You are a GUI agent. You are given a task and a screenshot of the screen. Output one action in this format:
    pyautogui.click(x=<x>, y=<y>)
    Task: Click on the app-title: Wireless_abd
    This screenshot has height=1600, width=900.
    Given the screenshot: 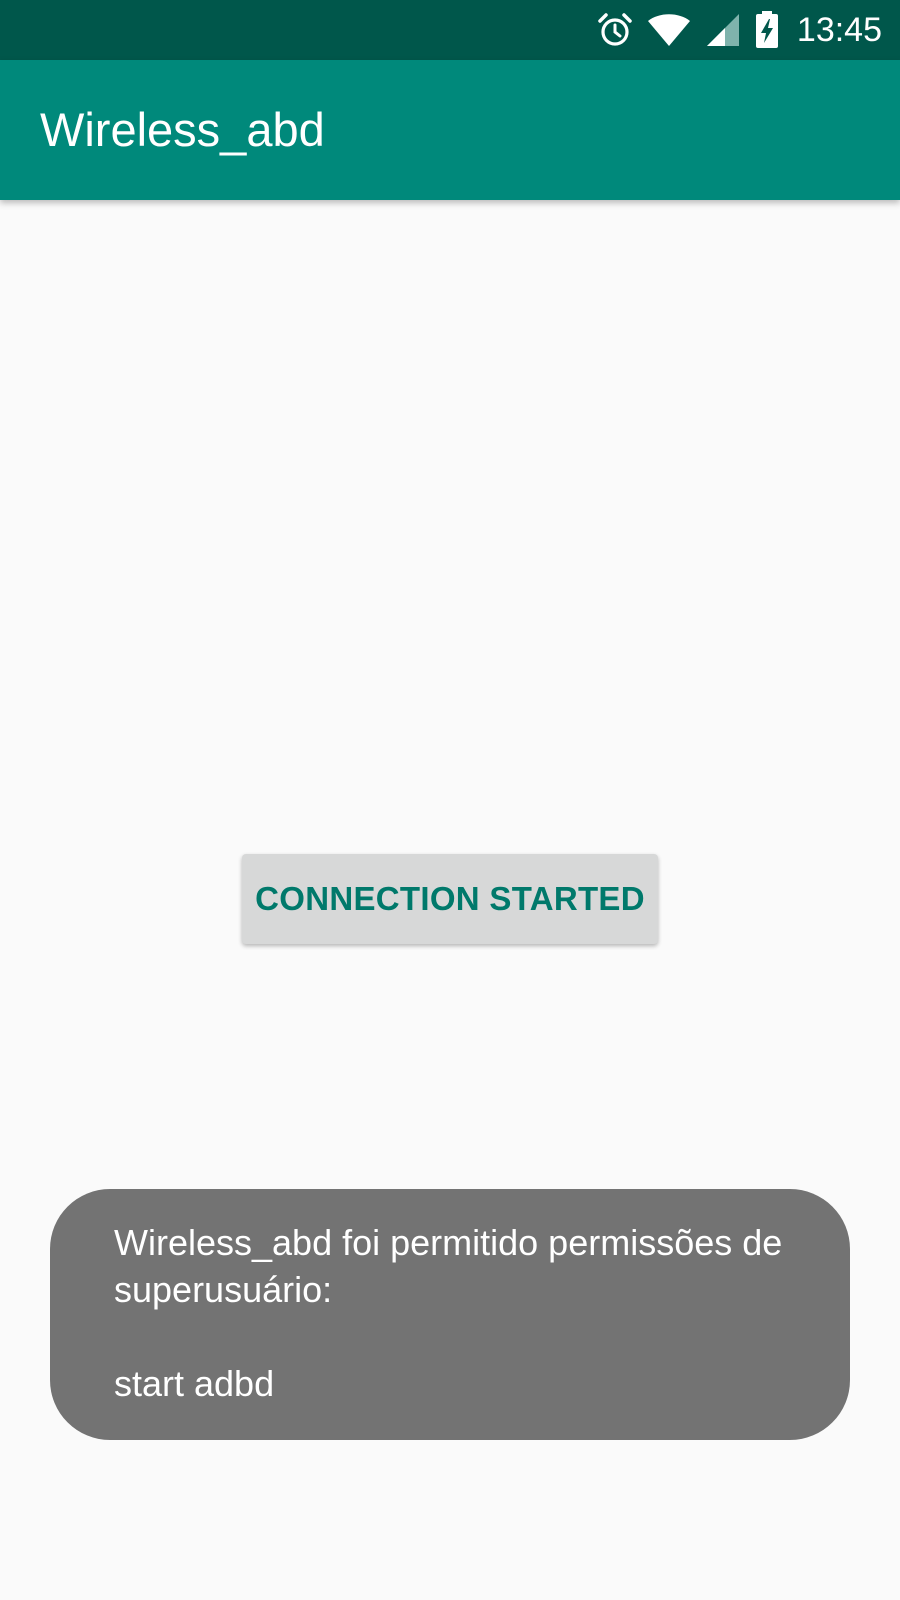 What is the action you would take?
    pyautogui.click(x=182, y=129)
    